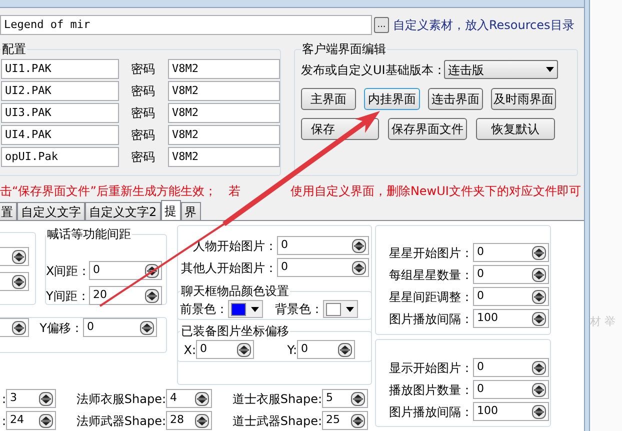  What do you see at coordinates (67, 296) in the screenshot?
I see `field-label: Y间距：` at bounding box center [67, 296].